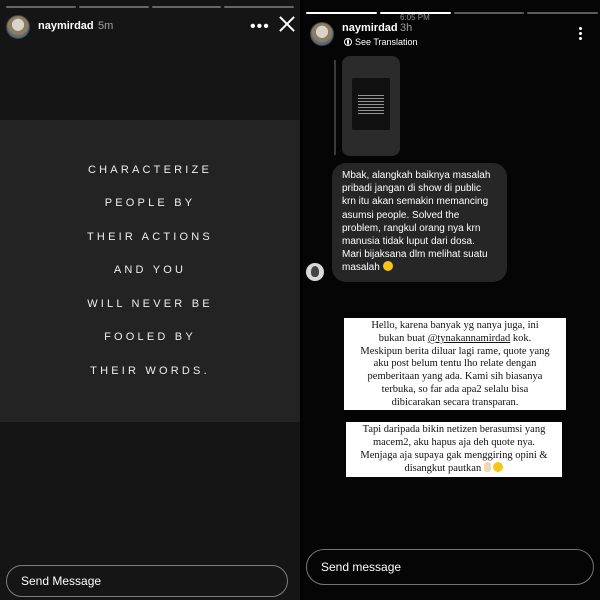  I want to click on note-line: dibicarakan secara transparan., so click(455, 402).